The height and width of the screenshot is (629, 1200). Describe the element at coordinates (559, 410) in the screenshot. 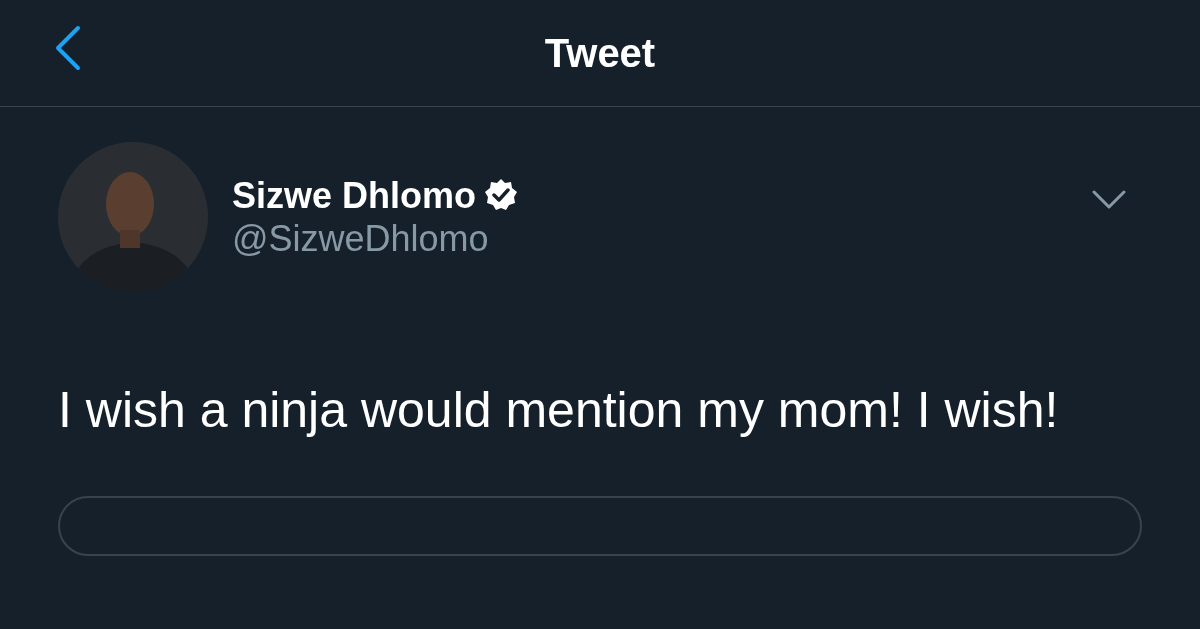

I see `tweet-text: I wish a ninja would mention my mom! I wish!` at that location.